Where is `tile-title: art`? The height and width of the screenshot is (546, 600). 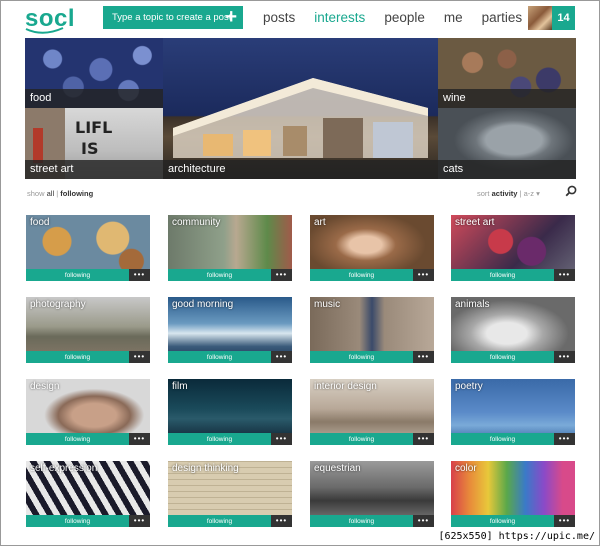
tile-title: art is located at coordinates (320, 222).